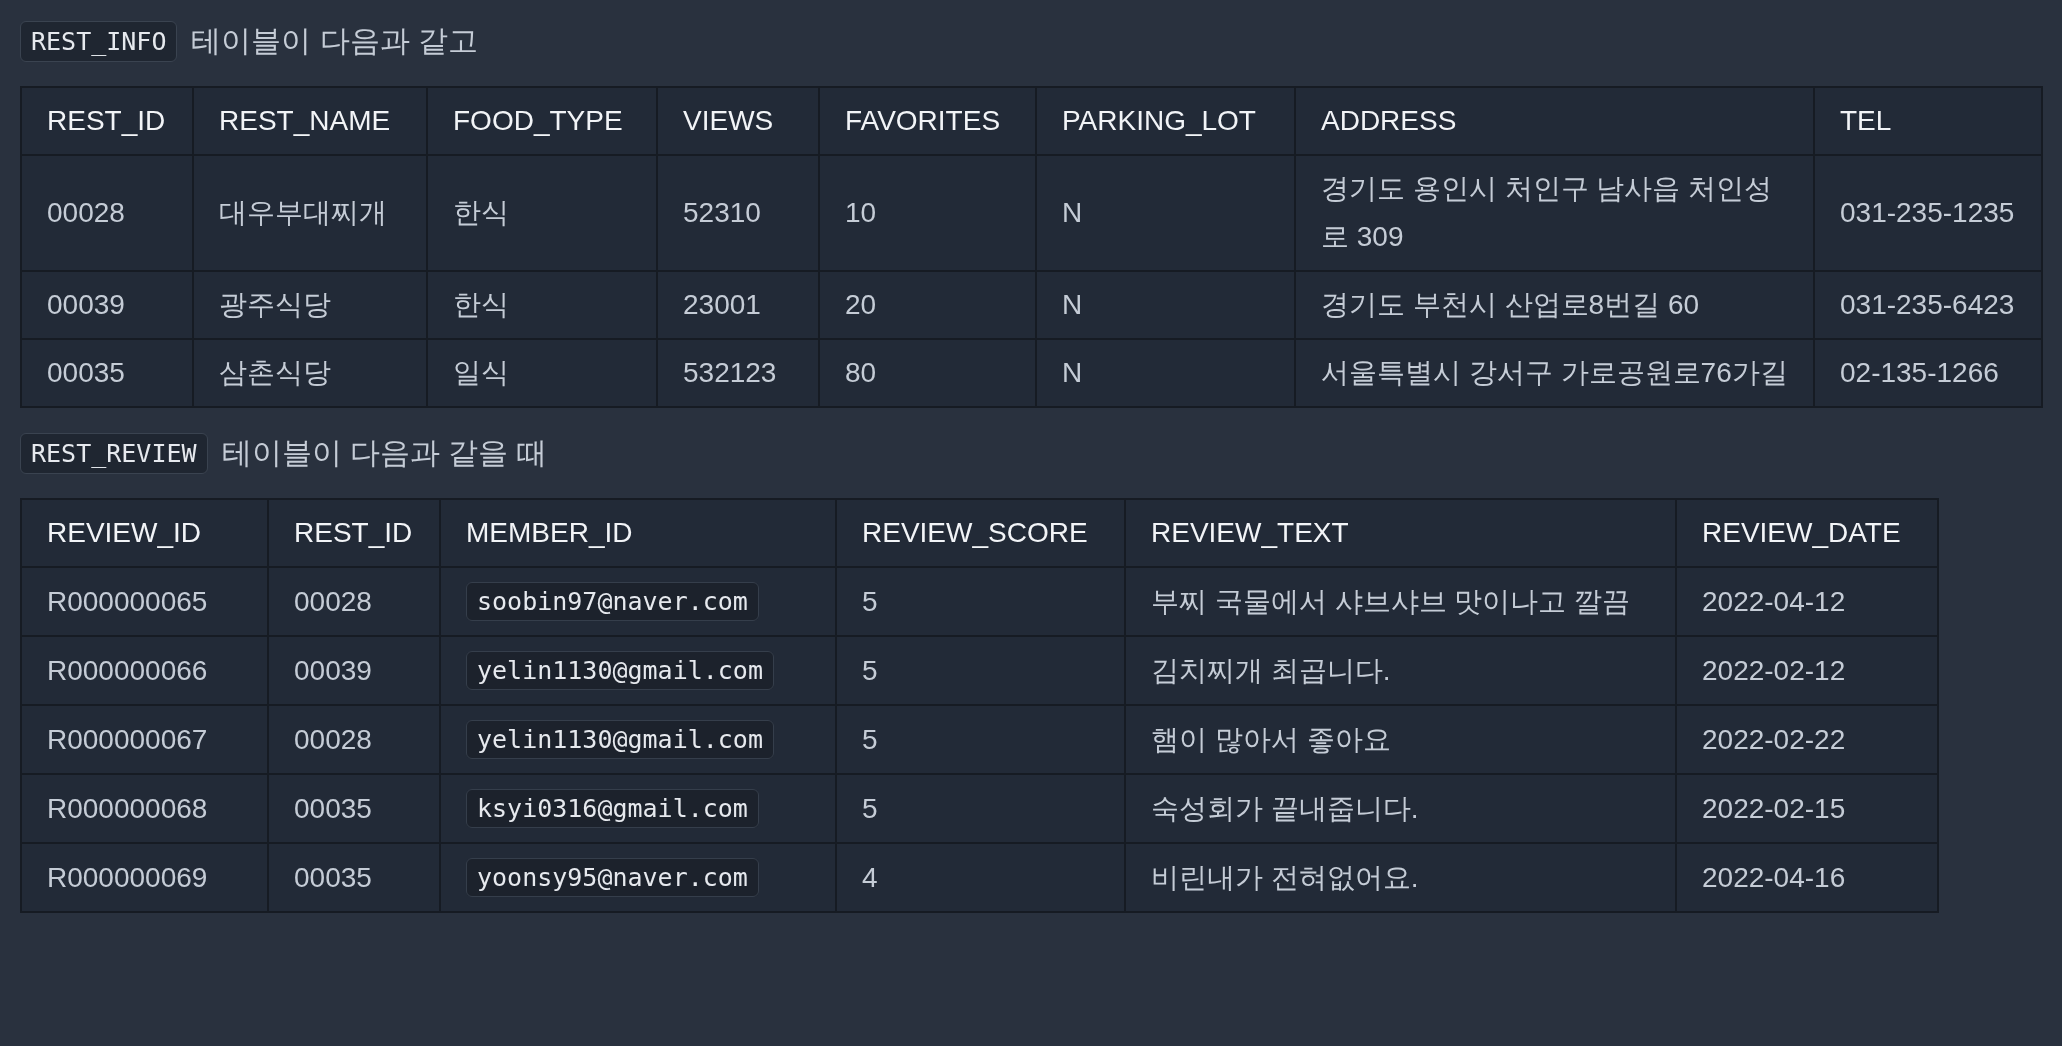  Describe the element at coordinates (144, 877) in the screenshot. I see `table-cell: R000000069` at that location.